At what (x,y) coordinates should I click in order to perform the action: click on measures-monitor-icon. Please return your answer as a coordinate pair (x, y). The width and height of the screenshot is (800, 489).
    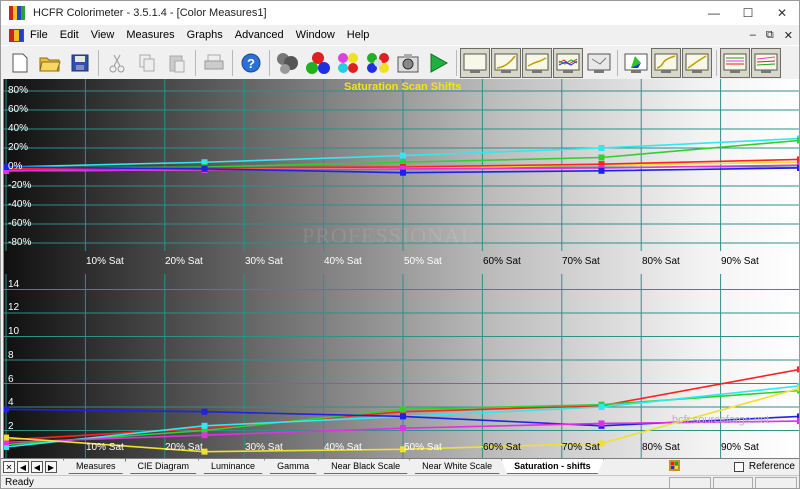
    Looking at the image, I should click on (599, 63).